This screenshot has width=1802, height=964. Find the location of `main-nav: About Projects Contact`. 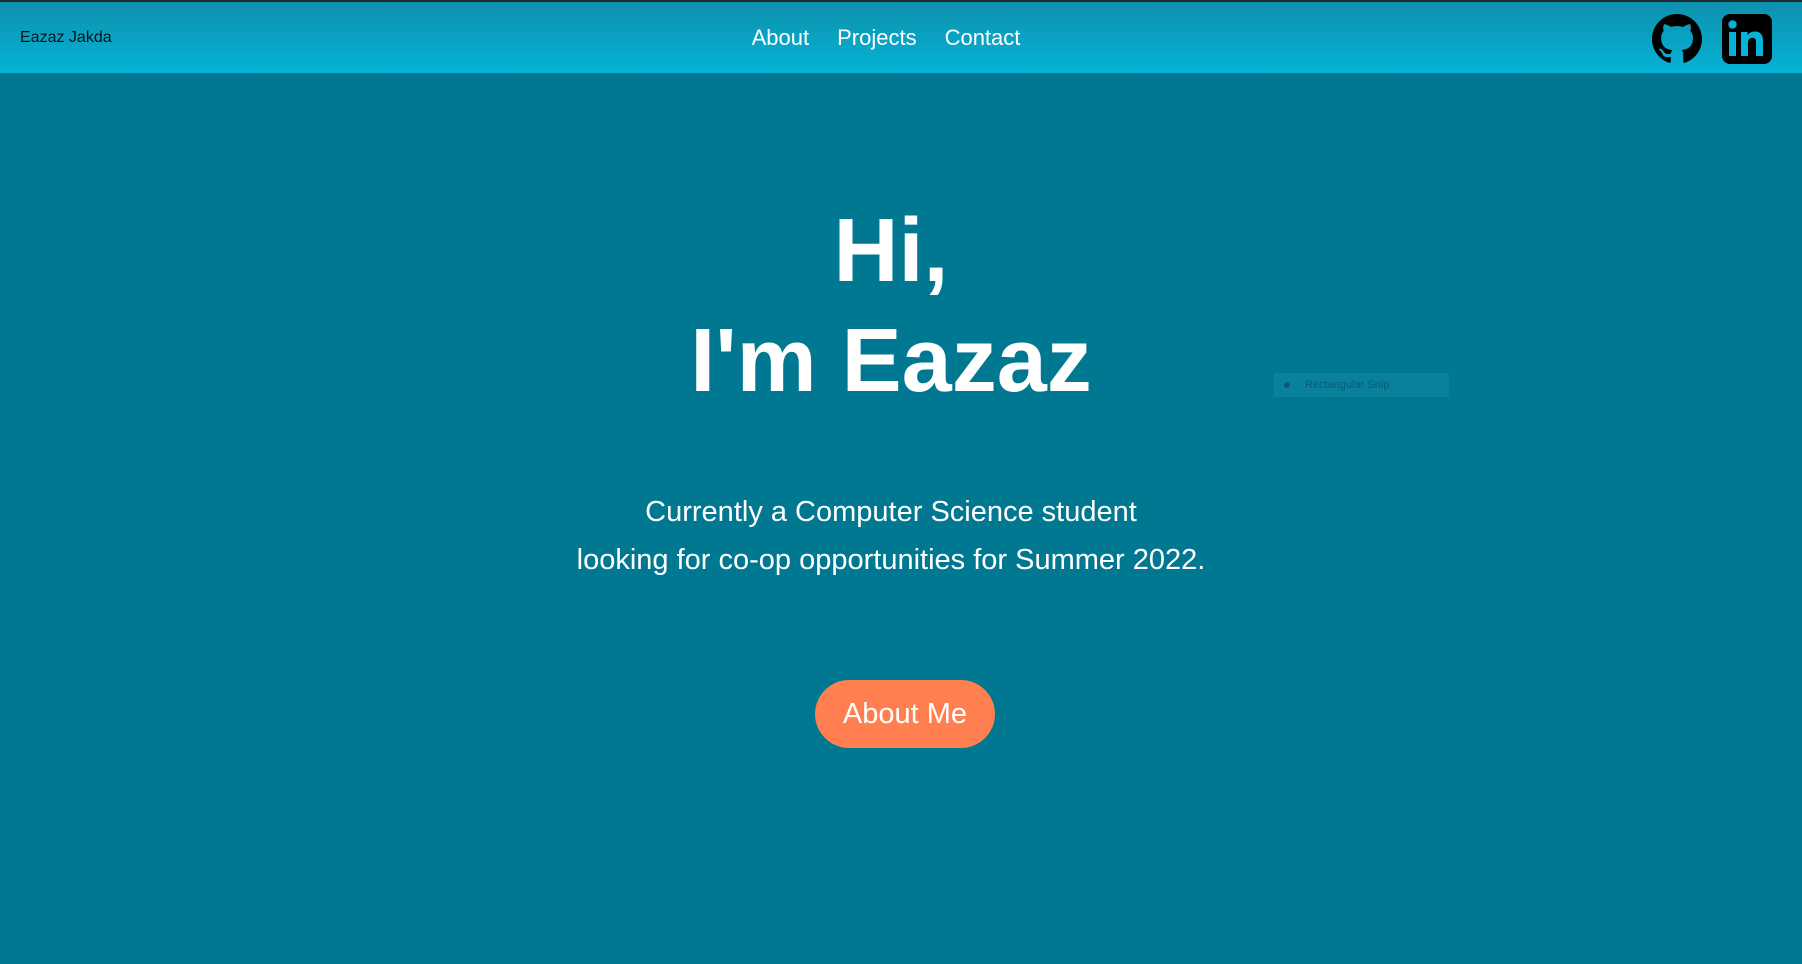

main-nav: About Projects Contact is located at coordinates (893, 38).